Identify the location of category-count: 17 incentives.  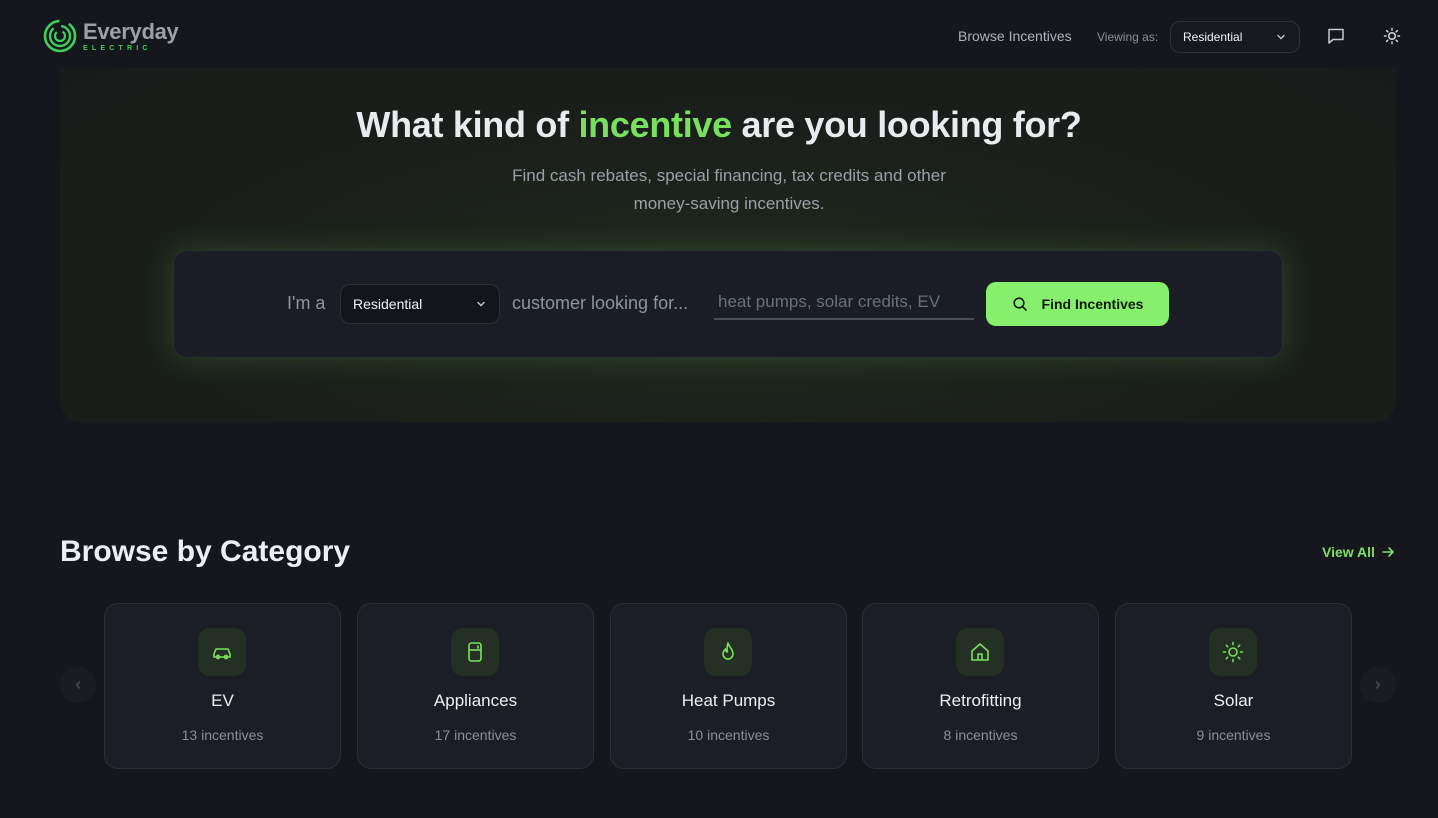
(475, 735).